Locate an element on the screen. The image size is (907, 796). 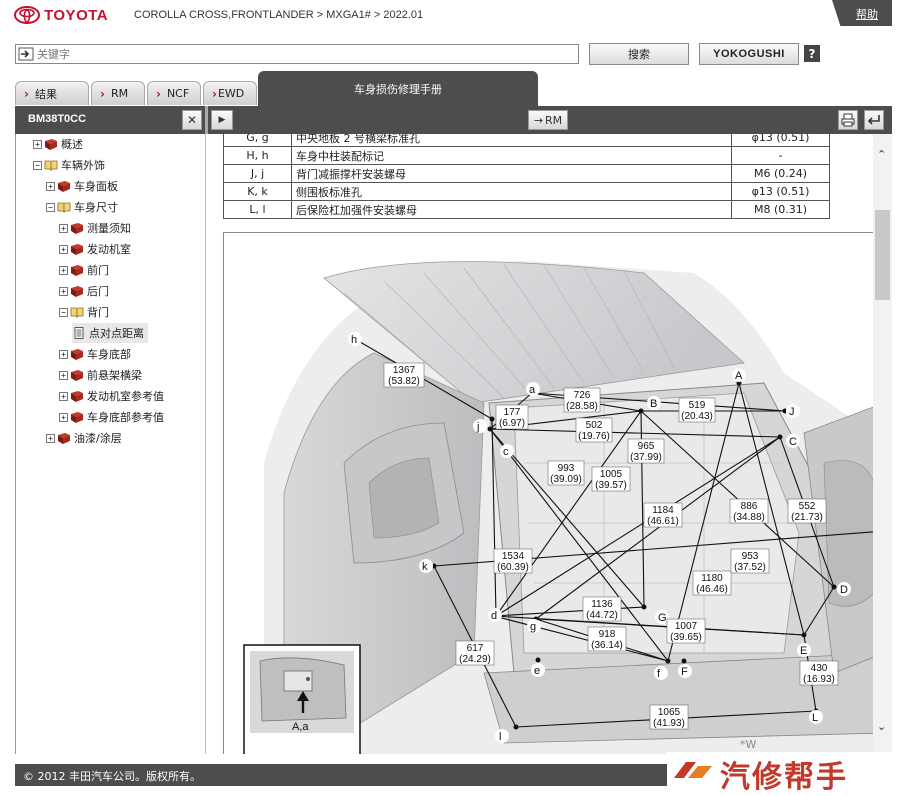
dimension-label: 1180(46.46) is located at coordinates (712, 583).